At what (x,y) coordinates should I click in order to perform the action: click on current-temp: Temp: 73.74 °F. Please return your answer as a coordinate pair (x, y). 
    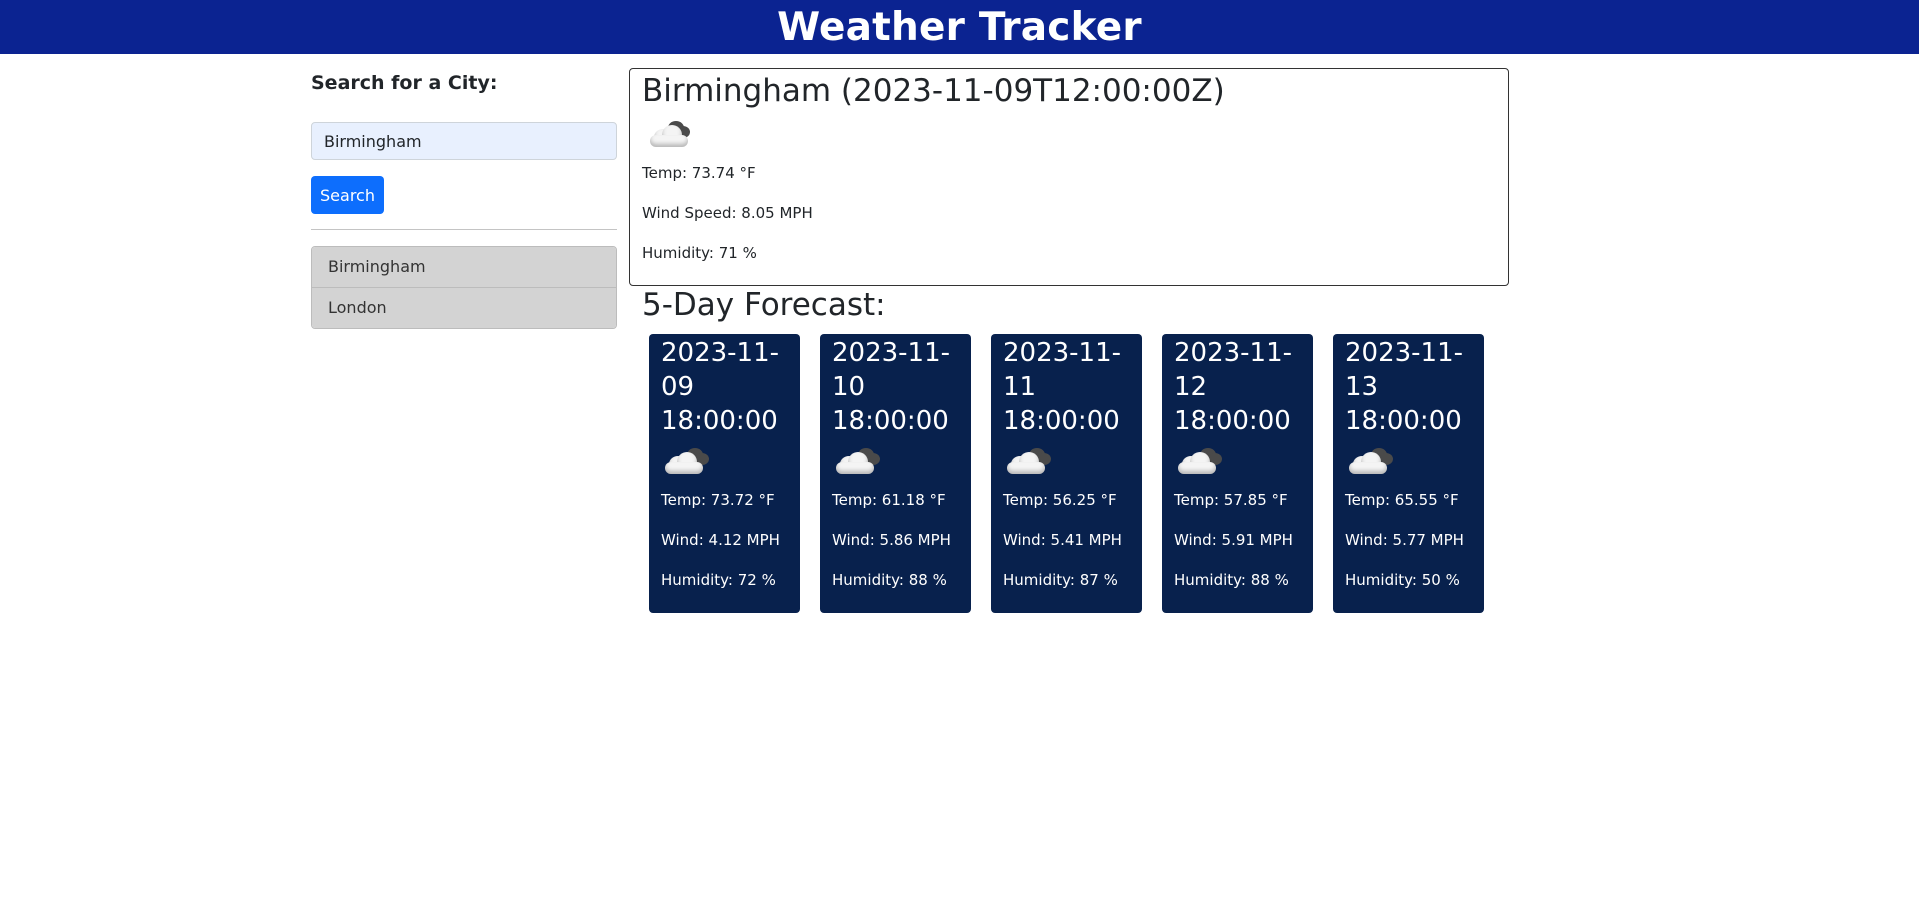
    Looking at the image, I should click on (699, 173).